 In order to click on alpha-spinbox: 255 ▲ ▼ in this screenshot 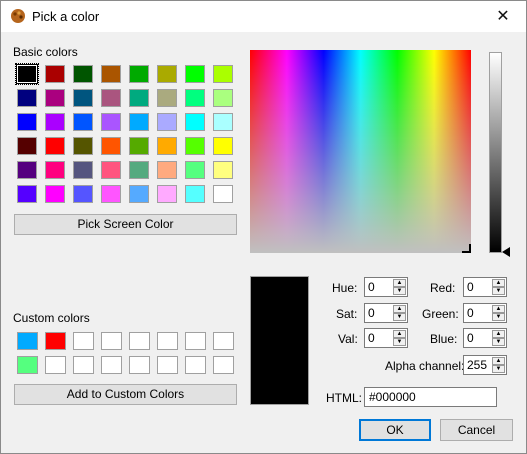, I will do `click(485, 365)`.